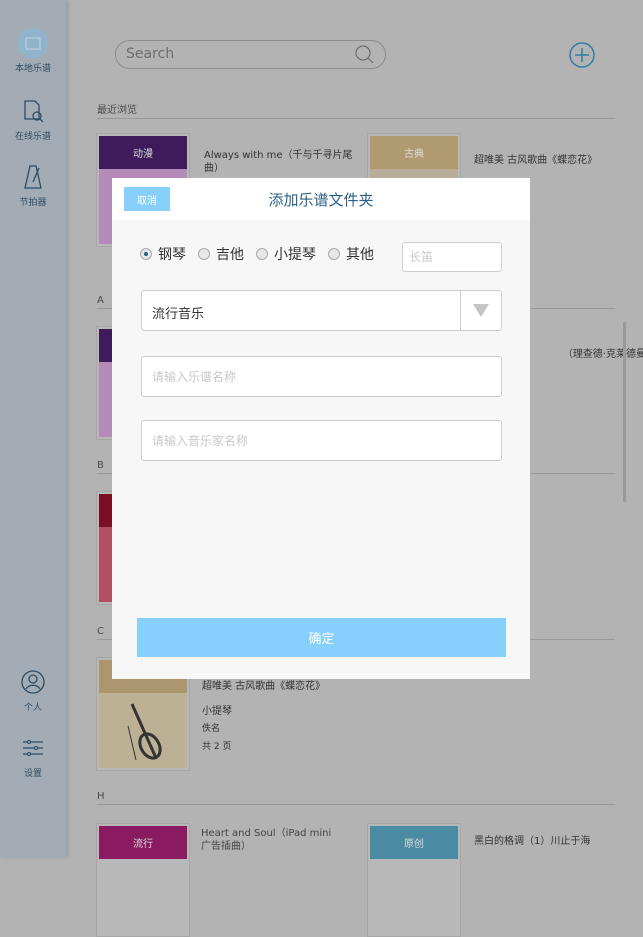  I want to click on search-document-icon, so click(33, 111).